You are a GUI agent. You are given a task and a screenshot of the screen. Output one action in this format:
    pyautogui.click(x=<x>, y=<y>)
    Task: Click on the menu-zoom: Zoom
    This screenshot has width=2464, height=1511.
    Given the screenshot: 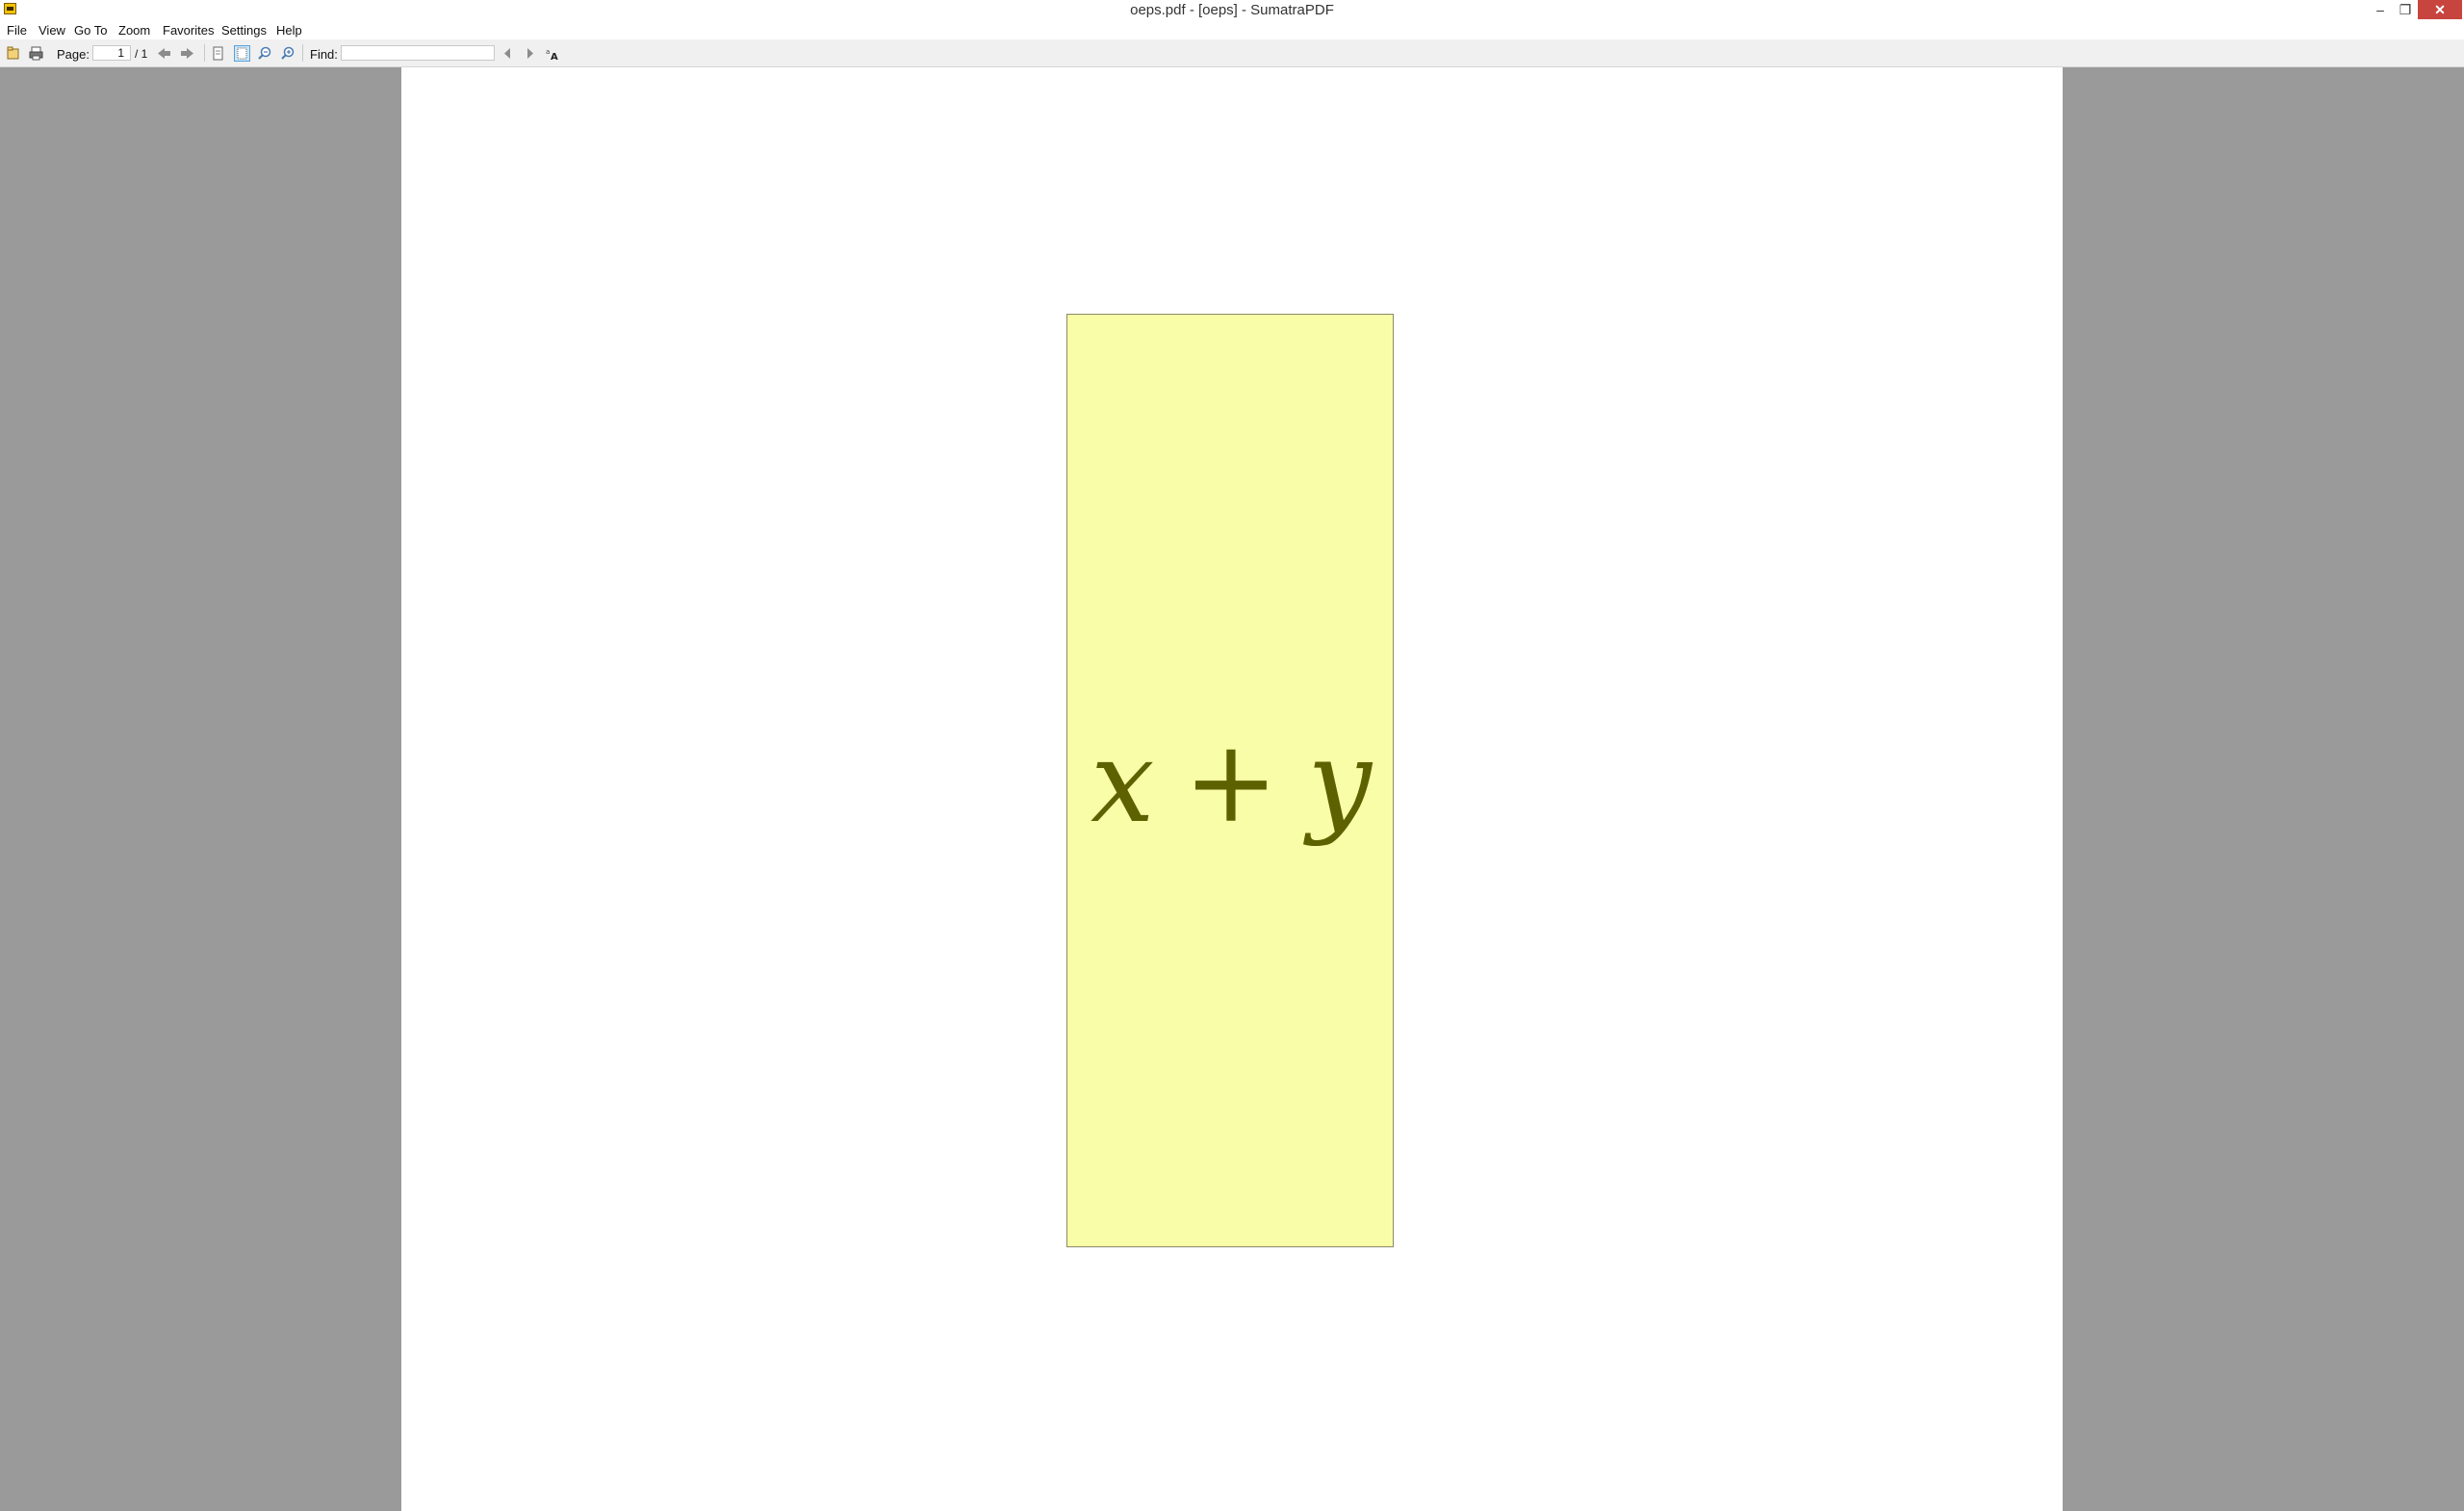 What is the action you would take?
    pyautogui.click(x=134, y=30)
    